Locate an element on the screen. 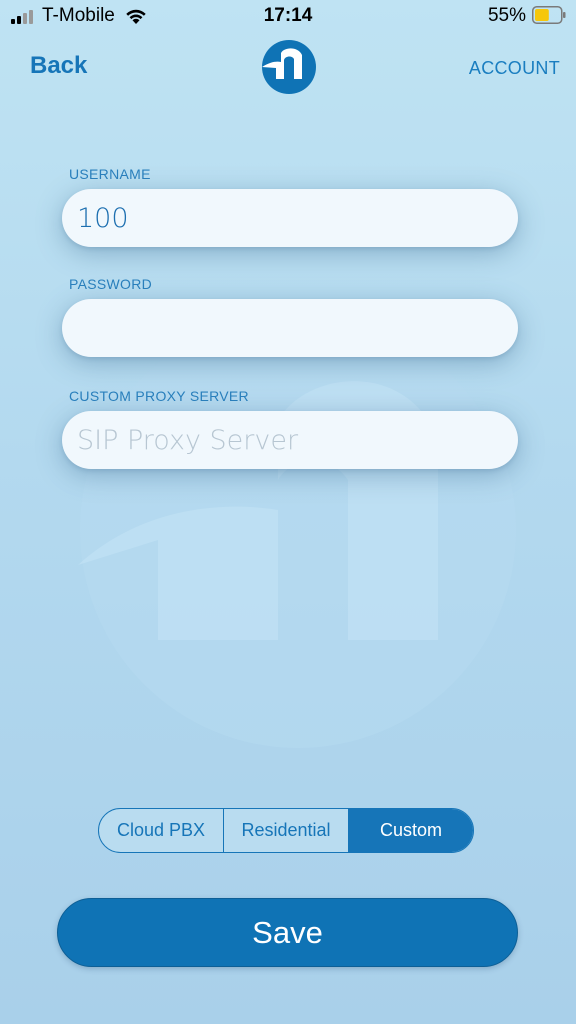  account-button: ACCOUNT is located at coordinates (514, 68).